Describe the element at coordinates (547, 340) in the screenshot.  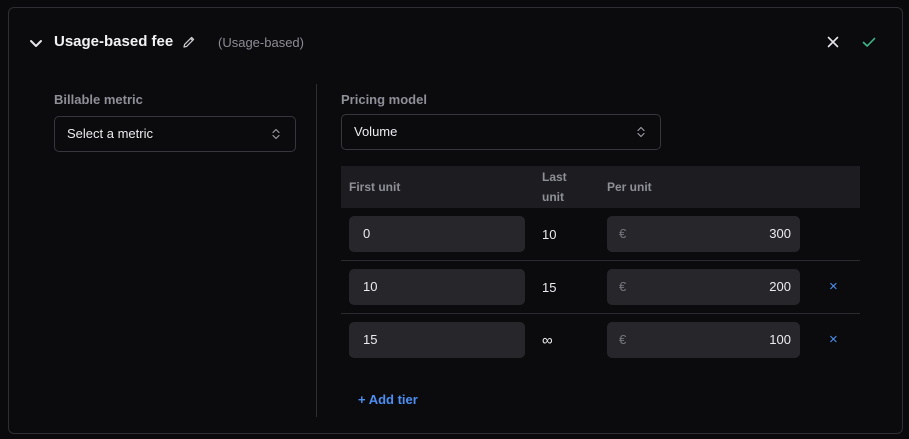
I see `last-unit-value: ∞` at that location.